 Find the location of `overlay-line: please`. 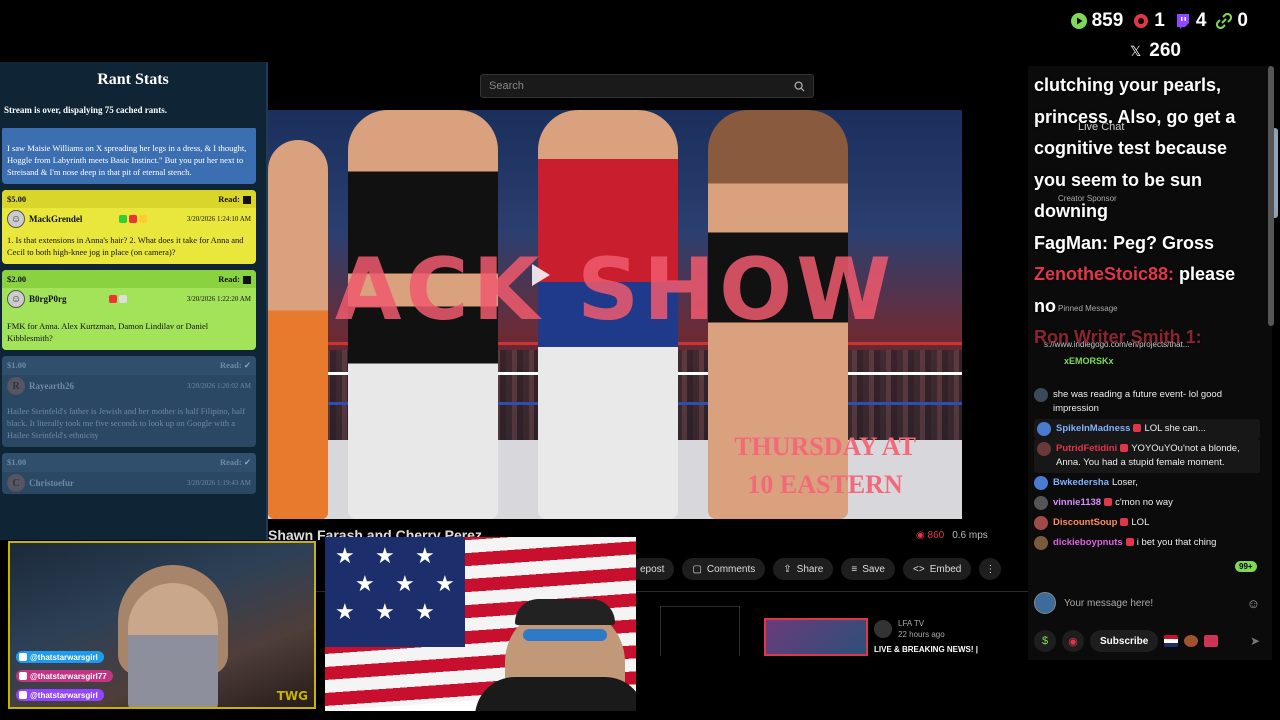

overlay-line: please is located at coordinates (1207, 274).